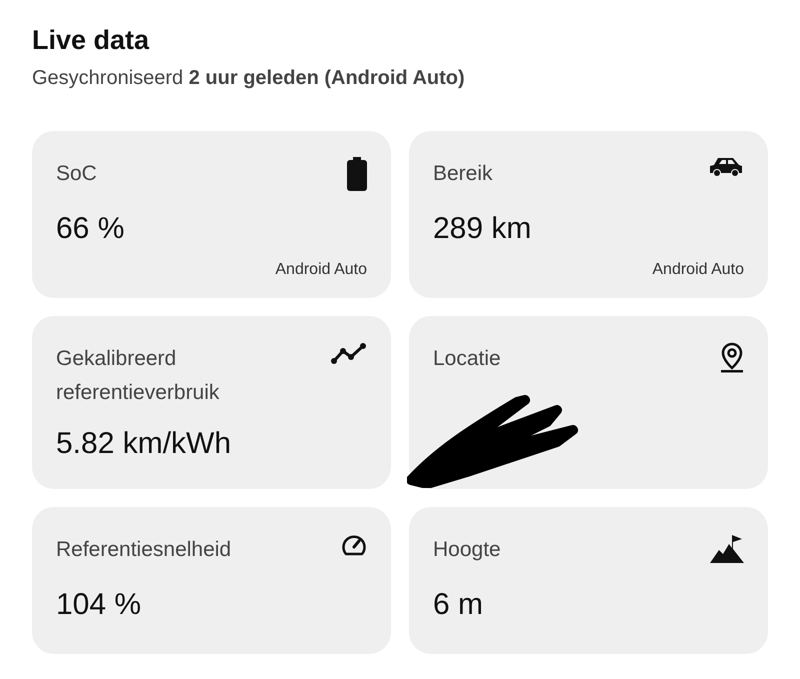  I want to click on card-value: 66 %, so click(91, 228).